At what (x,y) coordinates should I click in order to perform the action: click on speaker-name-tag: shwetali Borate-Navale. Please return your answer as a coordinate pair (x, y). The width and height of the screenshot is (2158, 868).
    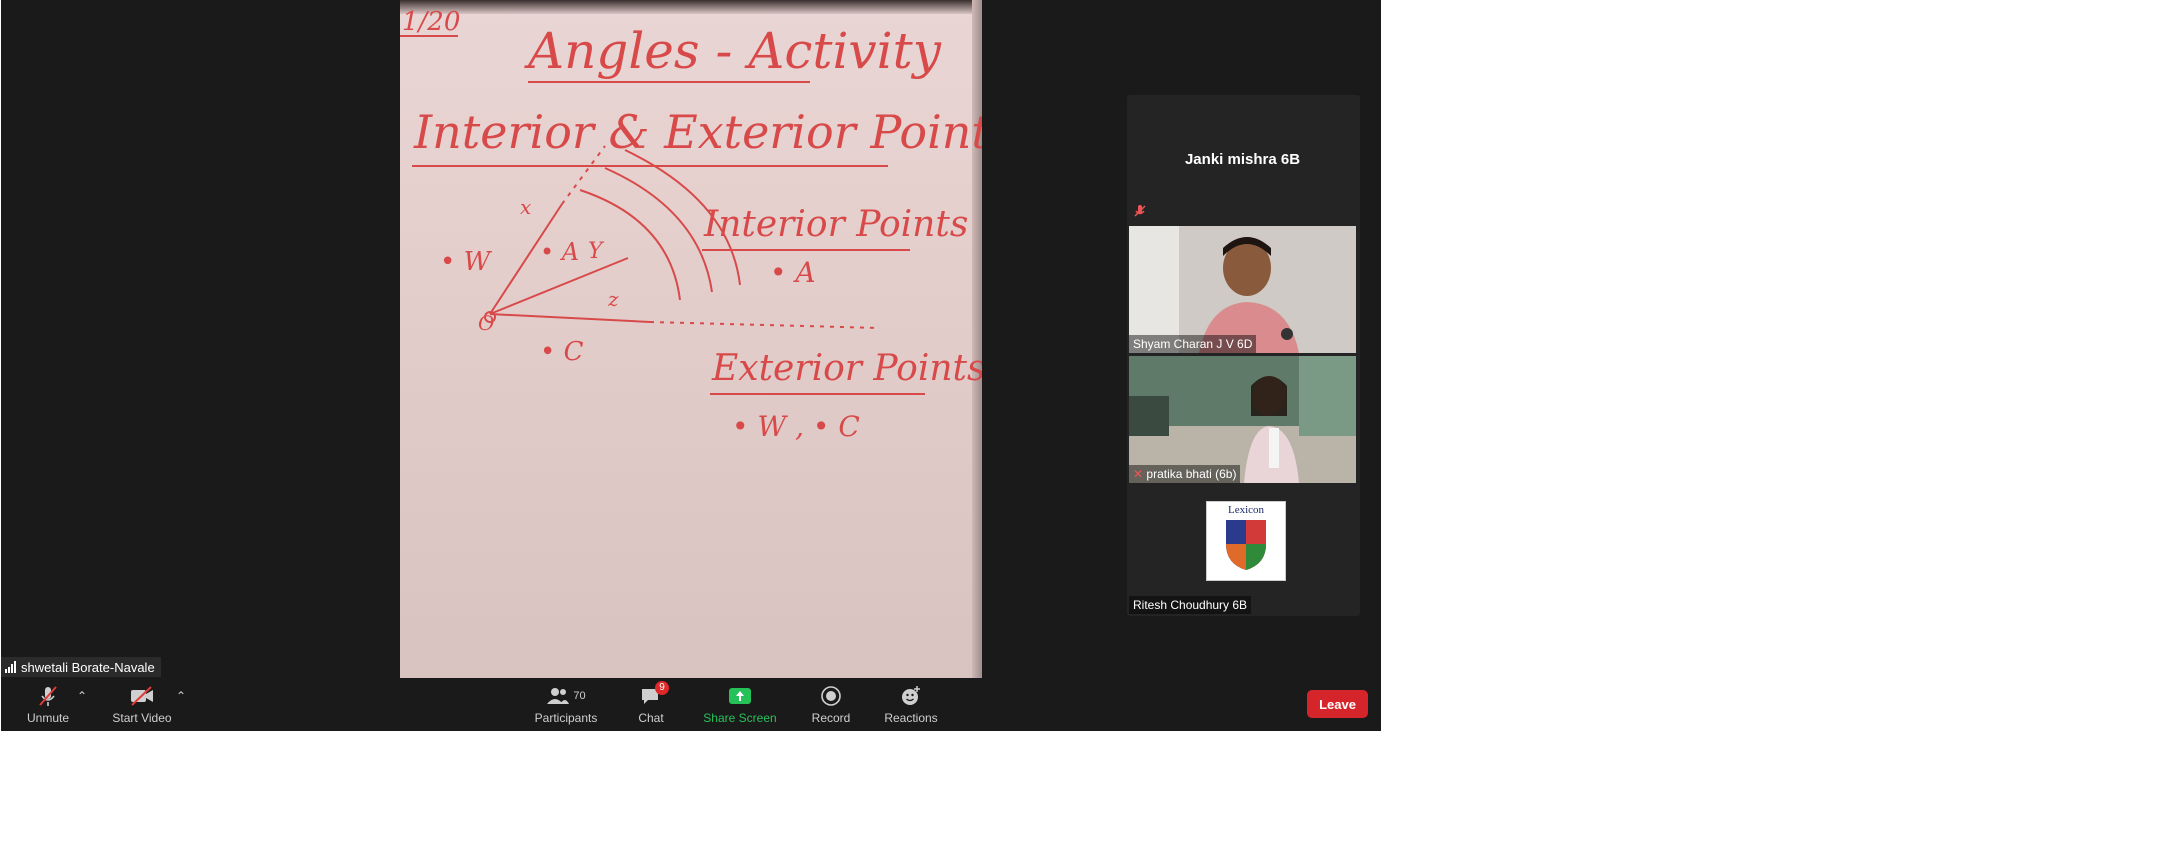
    Looking at the image, I should click on (81, 667).